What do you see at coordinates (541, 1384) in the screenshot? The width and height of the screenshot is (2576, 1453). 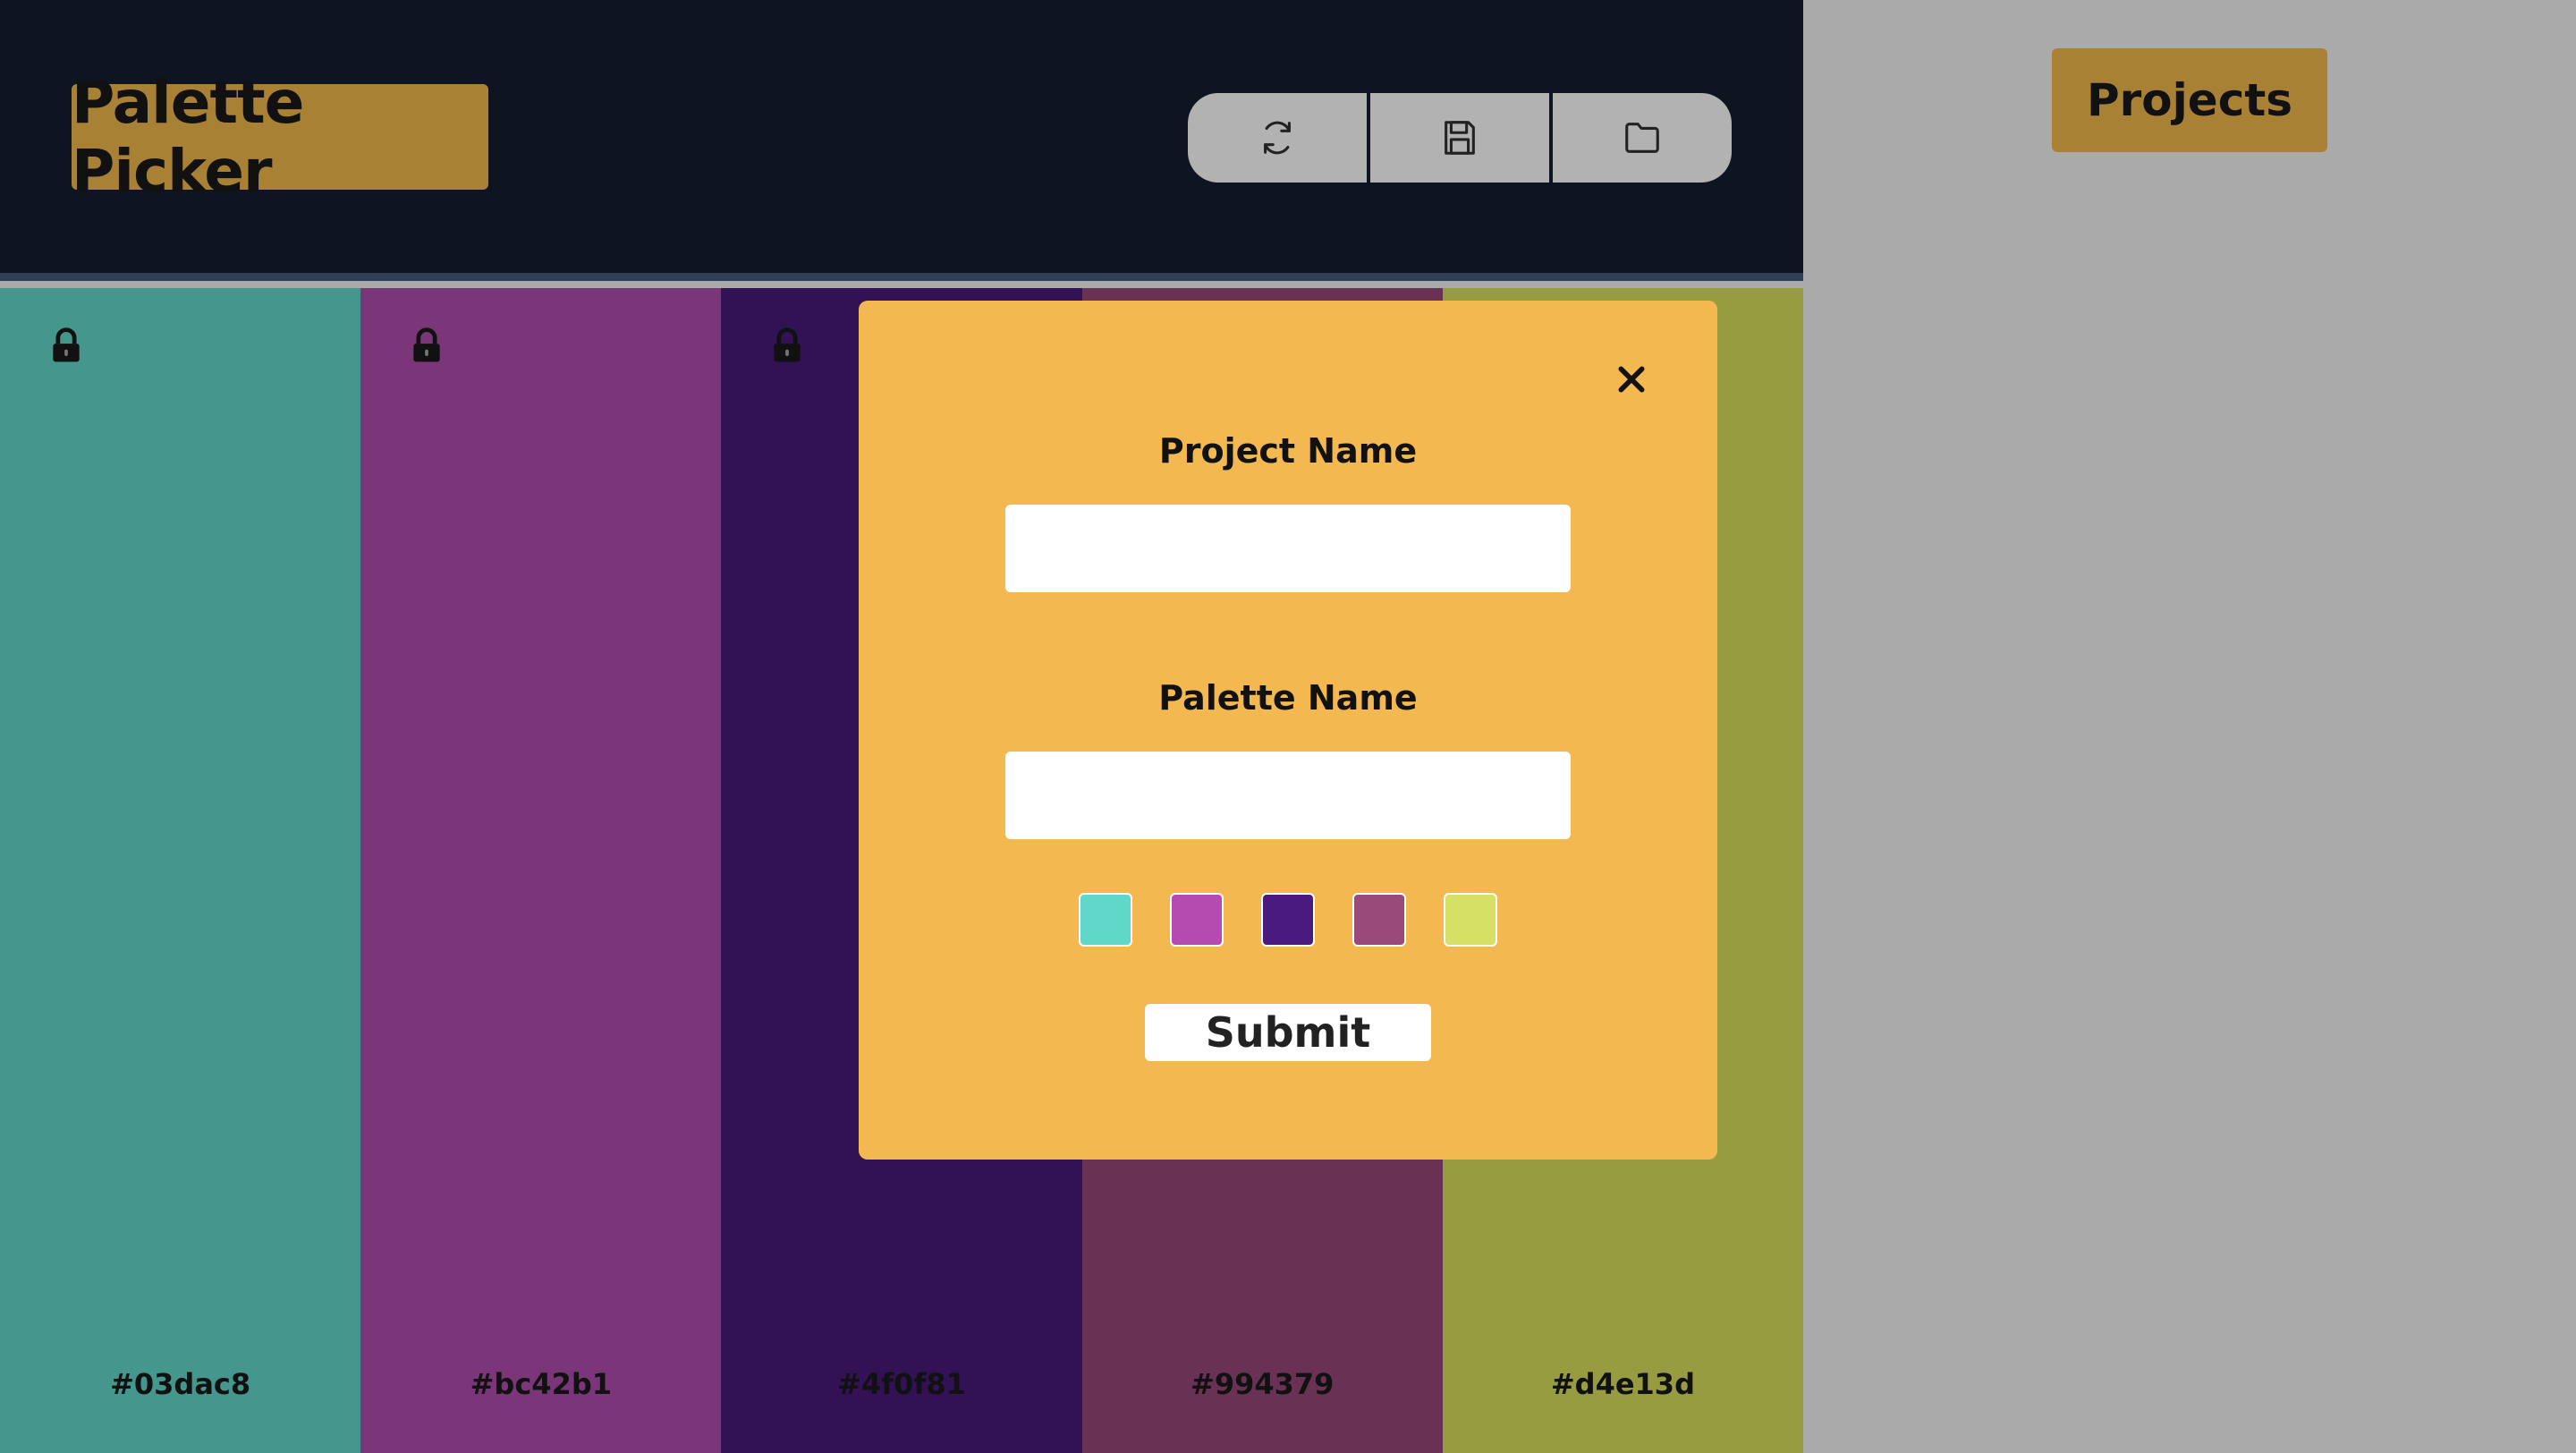 I see `hex-code: #bc42b1` at bounding box center [541, 1384].